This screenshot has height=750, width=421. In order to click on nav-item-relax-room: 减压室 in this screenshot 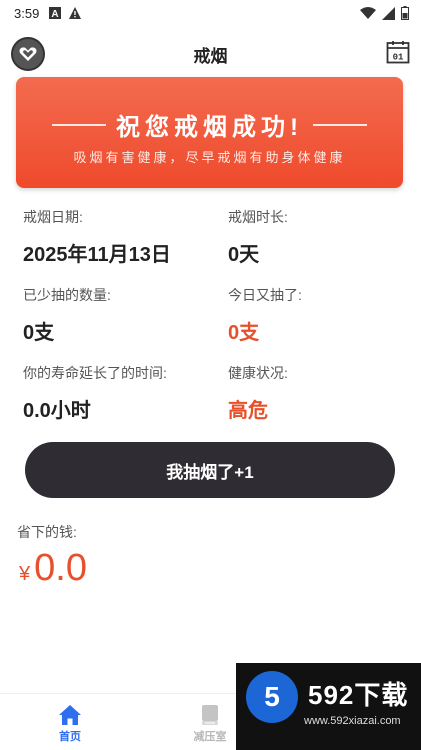, I will do `click(210, 724)`.